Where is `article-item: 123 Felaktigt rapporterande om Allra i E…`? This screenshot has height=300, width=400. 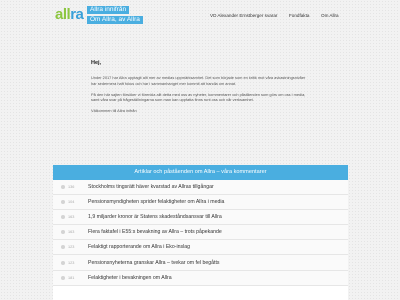
article-item: 123 Felaktigt rapporterande om Allra i E… is located at coordinates (200, 248).